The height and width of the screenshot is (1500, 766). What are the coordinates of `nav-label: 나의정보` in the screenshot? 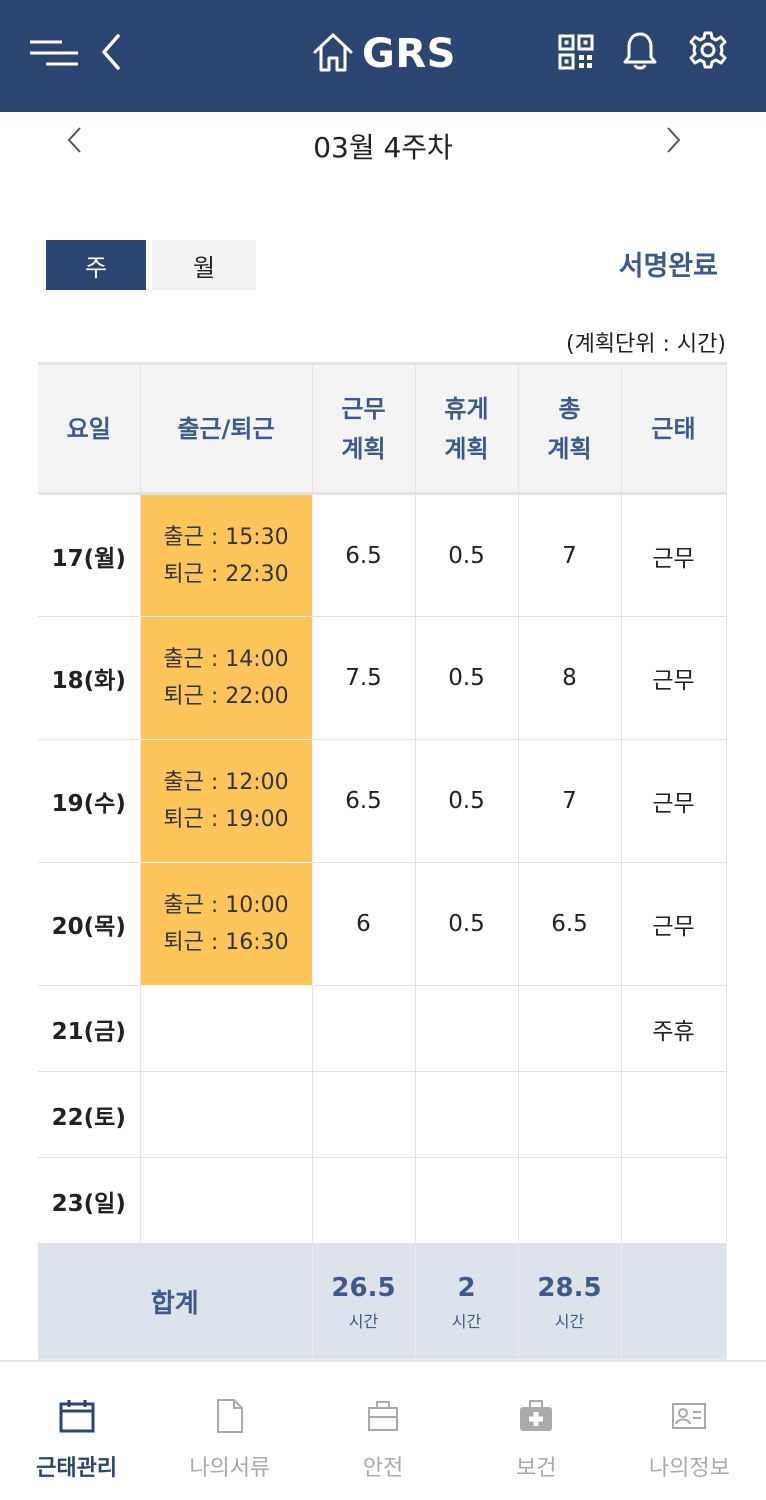 It's located at (689, 1468).